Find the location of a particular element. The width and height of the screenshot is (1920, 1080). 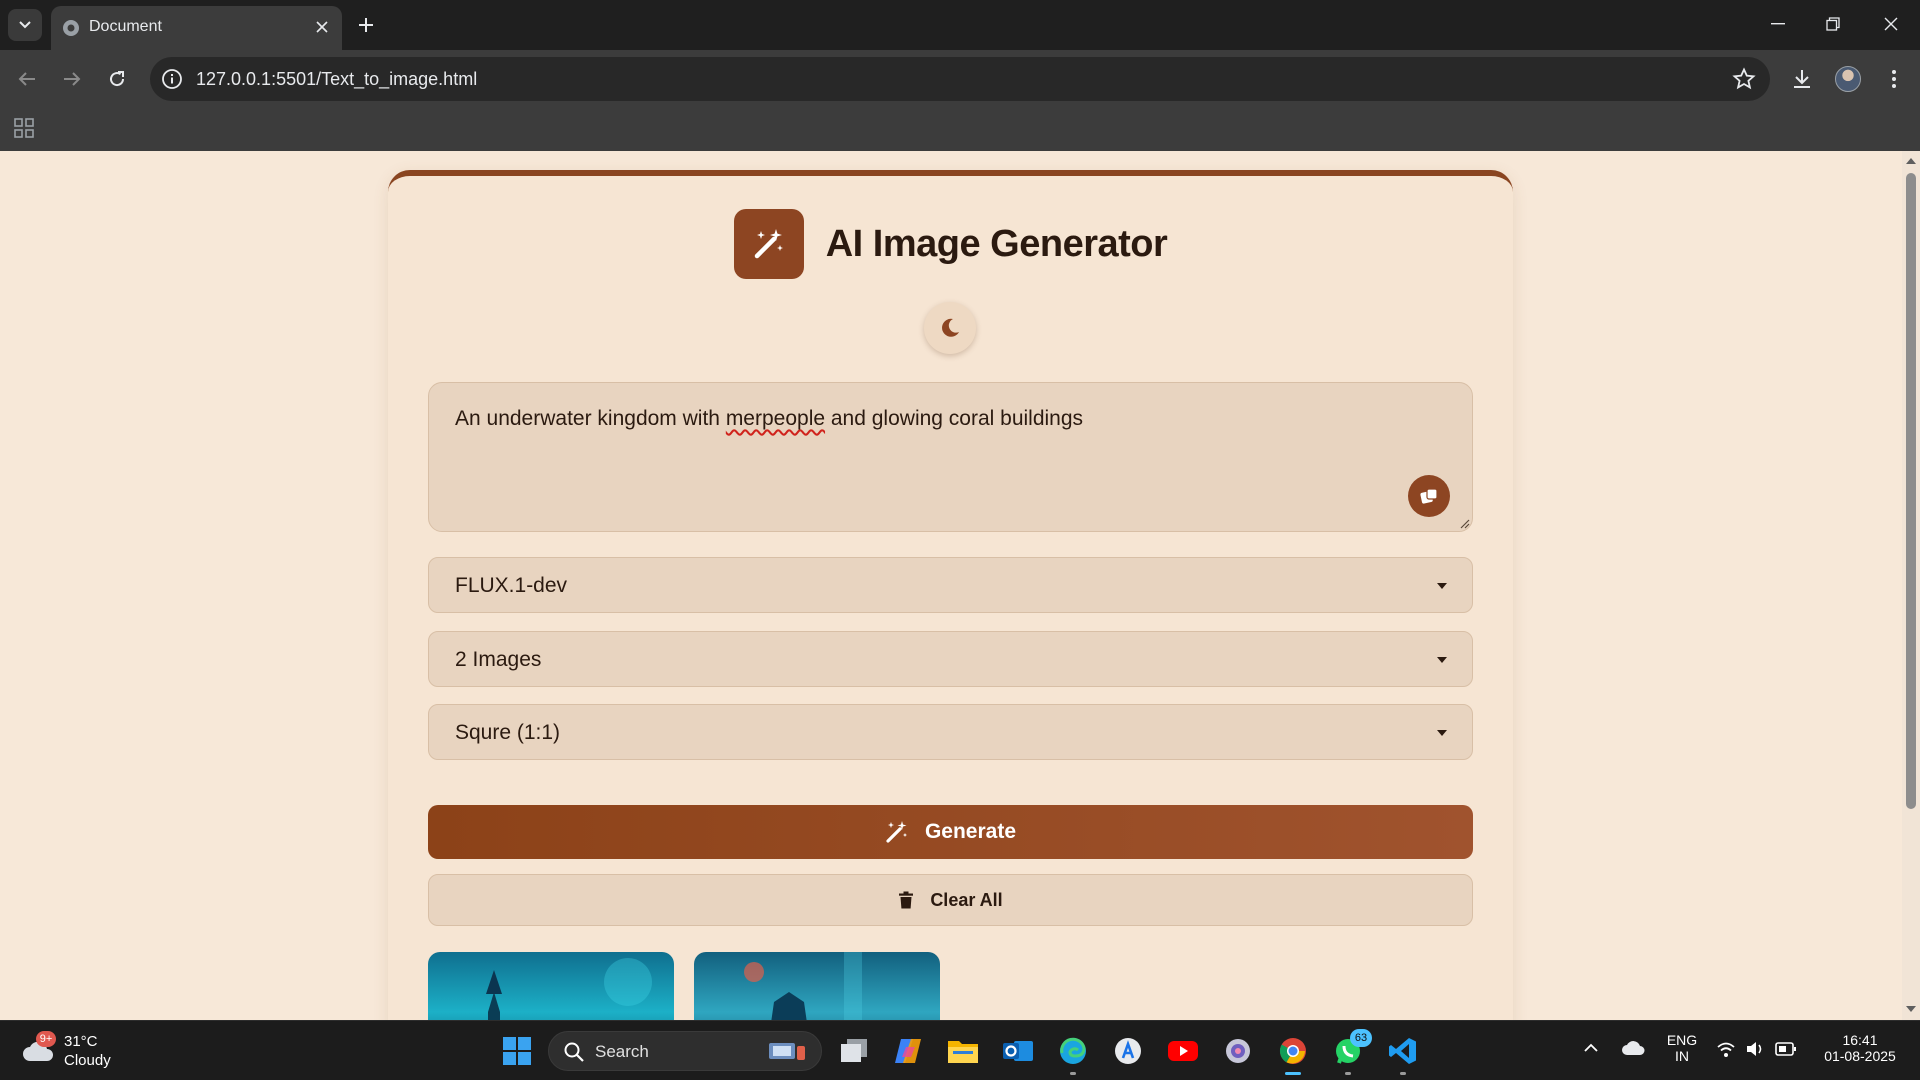

weather-widget: 9+ 31°C Cloudy is located at coordinates (100, 1051).